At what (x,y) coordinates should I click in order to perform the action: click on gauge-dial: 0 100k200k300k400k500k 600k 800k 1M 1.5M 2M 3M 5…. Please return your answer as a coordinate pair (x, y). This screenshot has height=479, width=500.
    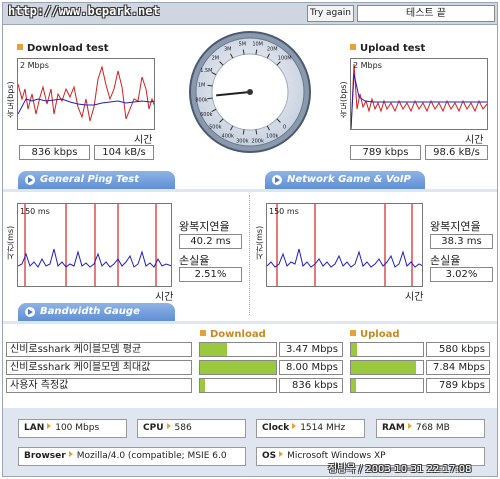
    Looking at the image, I should click on (250, 92).